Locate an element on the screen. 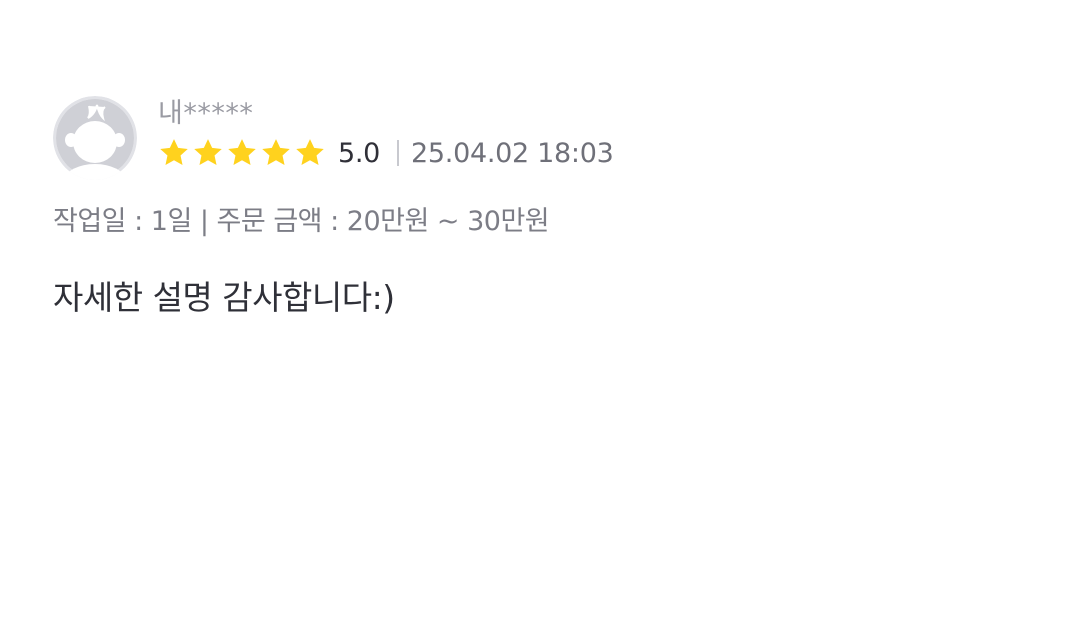 The width and height of the screenshot is (1080, 642). star-rating is located at coordinates (242, 153).